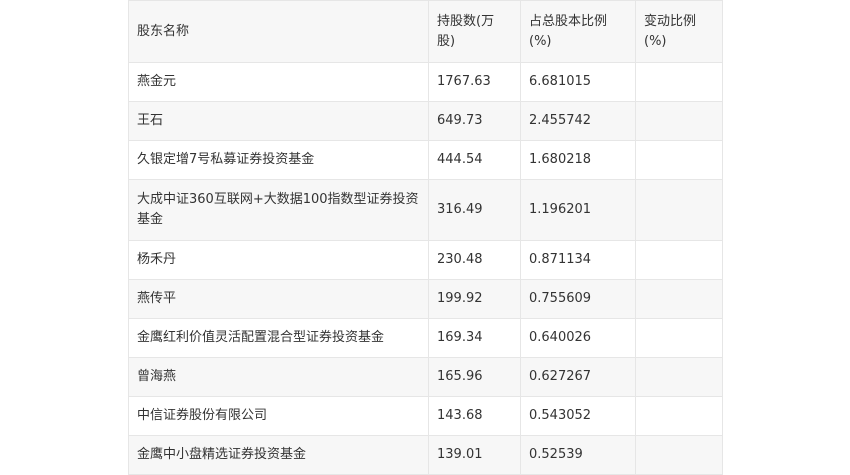  What do you see at coordinates (578, 416) in the screenshot?
I see `cell-ratio: 0.543052` at bounding box center [578, 416].